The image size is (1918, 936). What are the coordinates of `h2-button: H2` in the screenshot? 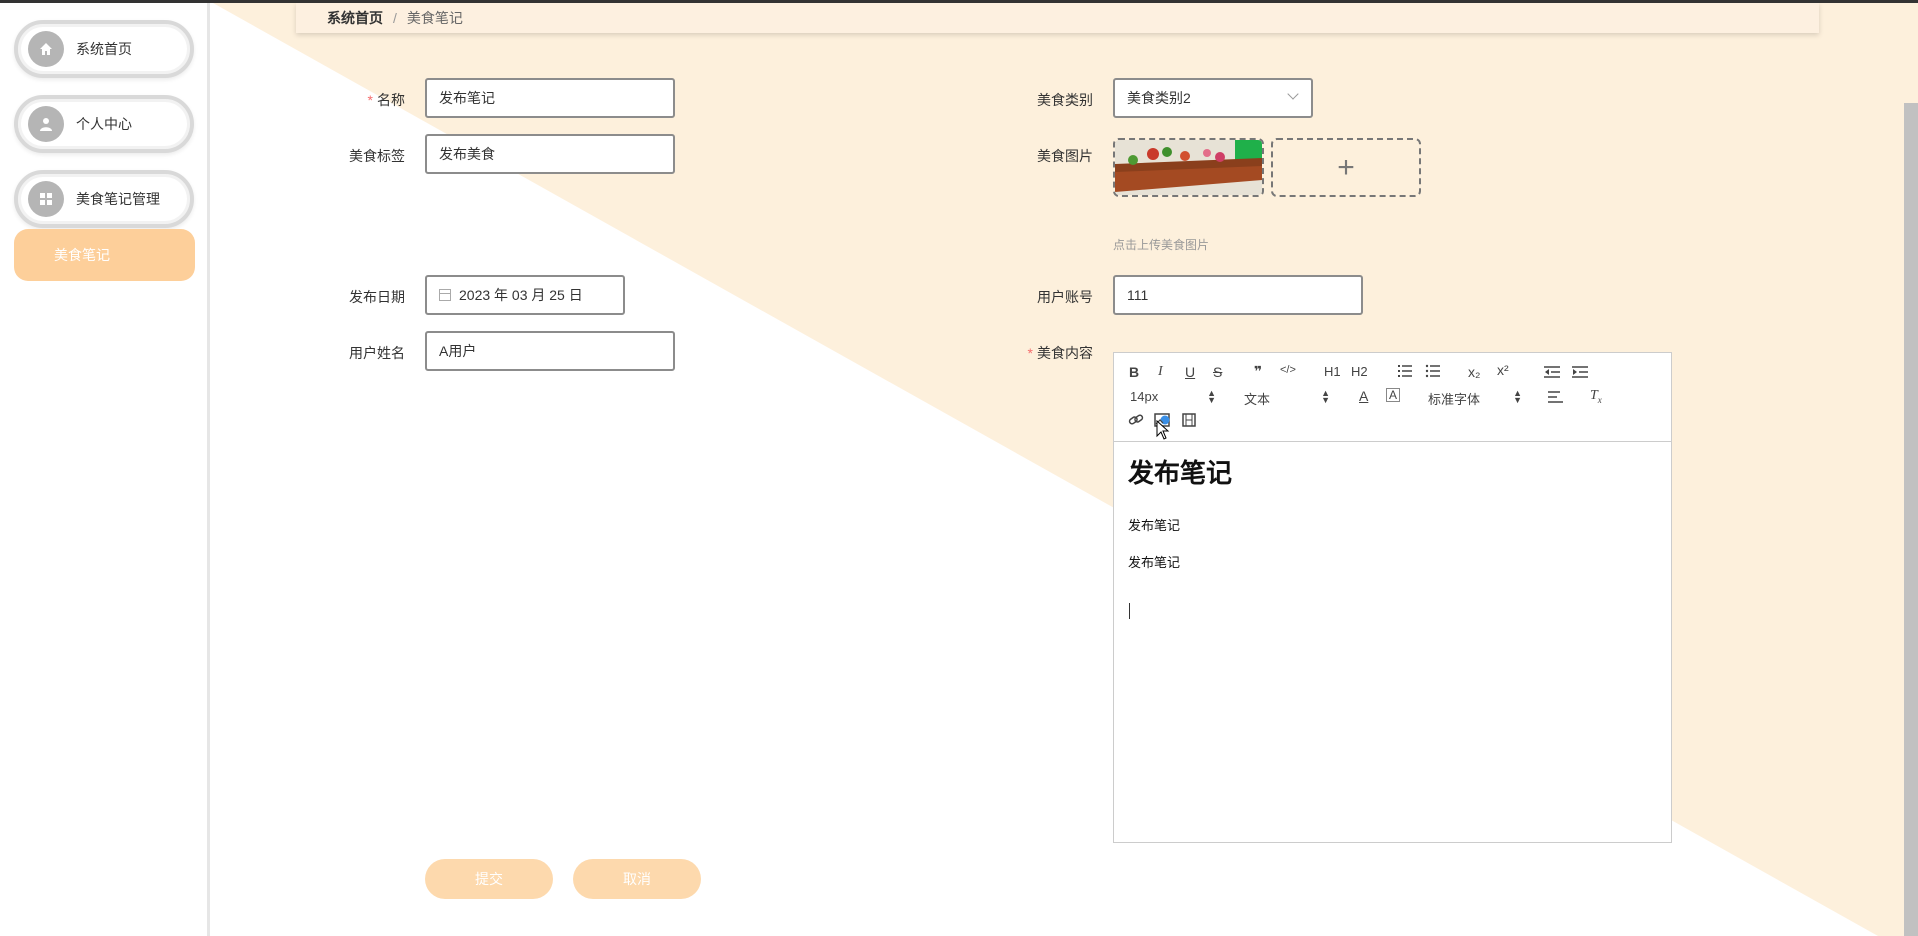 It's located at (1359, 371).